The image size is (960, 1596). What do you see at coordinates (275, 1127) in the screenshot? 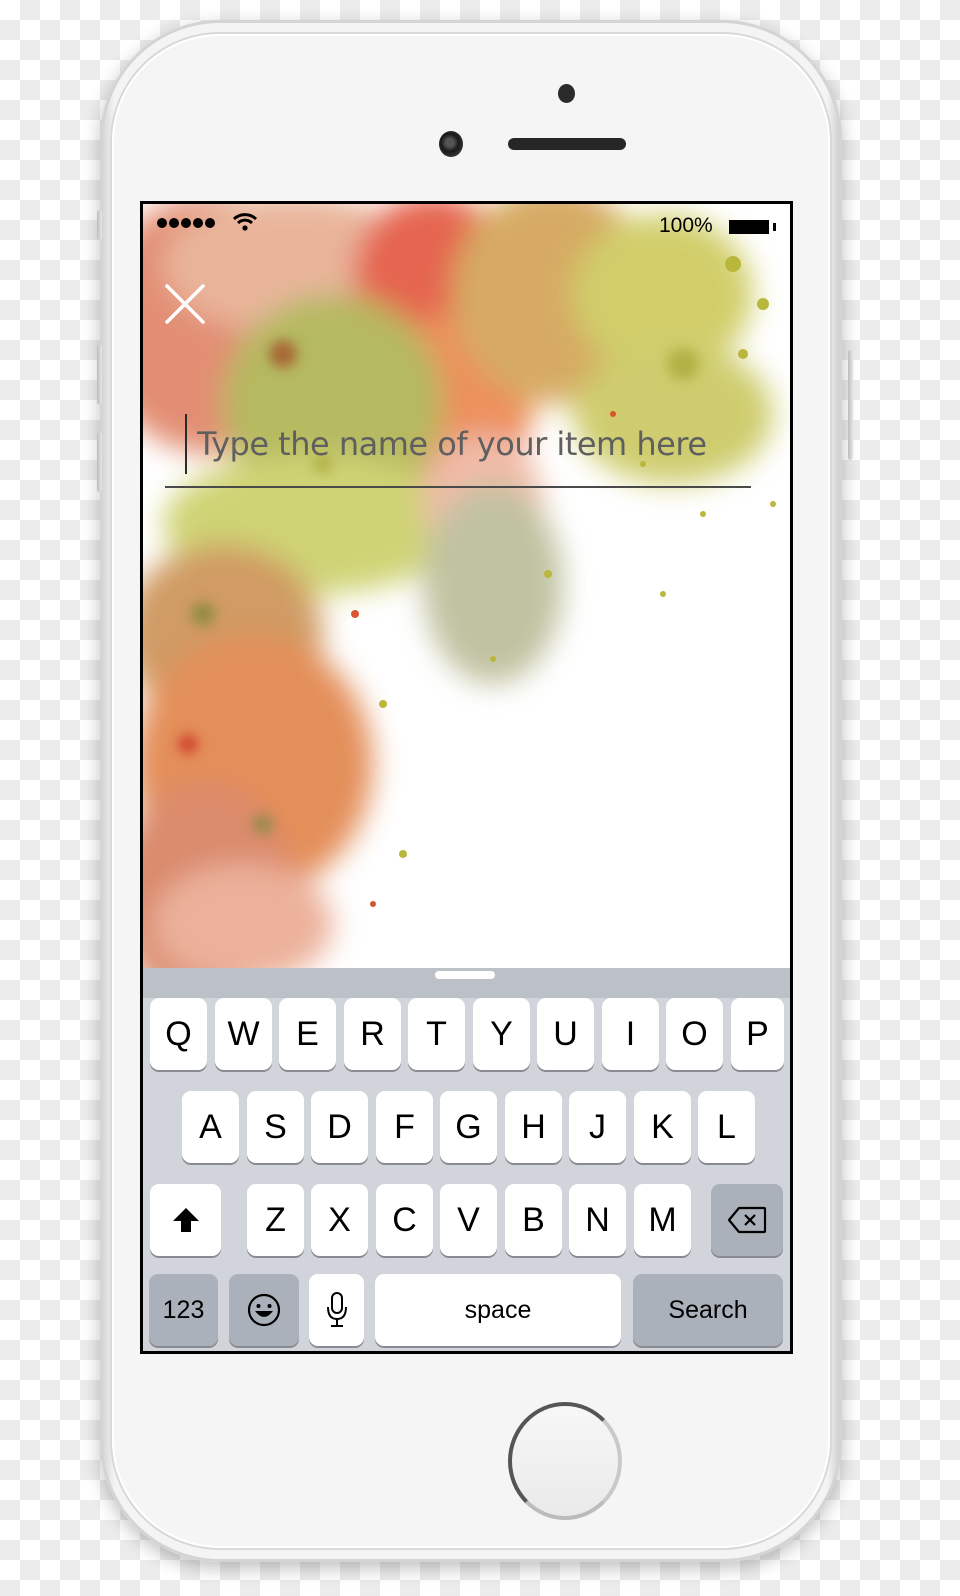
I see `key-s: S` at bounding box center [275, 1127].